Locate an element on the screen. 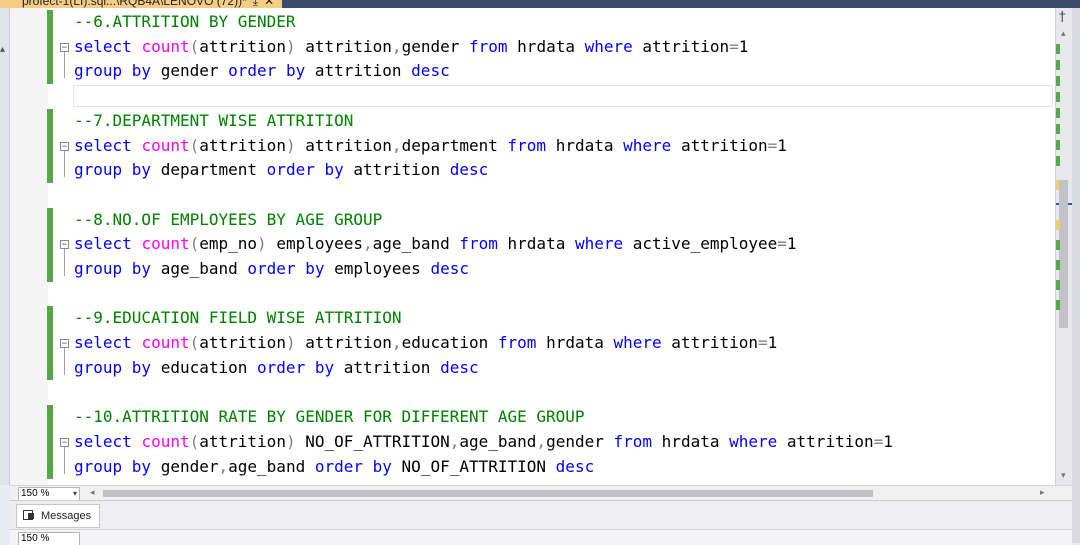 Image resolution: width=1080 pixels, height=545 pixels. code-token: employees is located at coordinates (315, 244).